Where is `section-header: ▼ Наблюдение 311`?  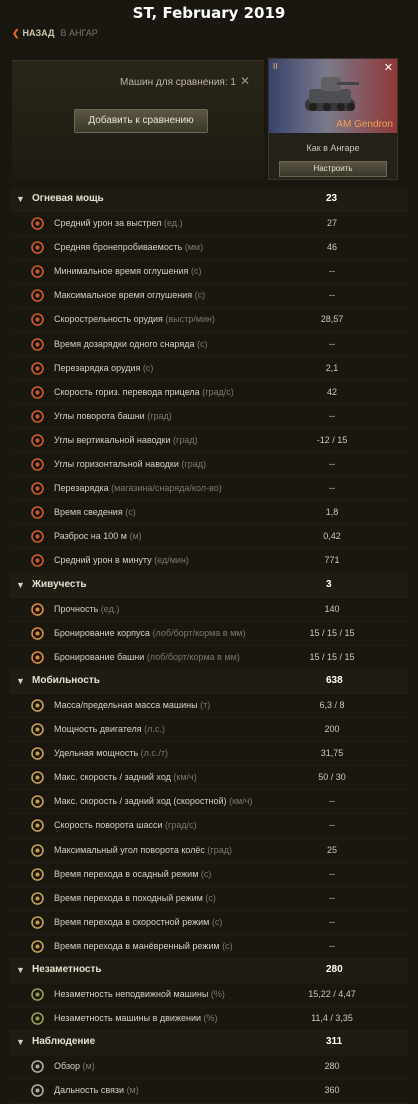 section-header: ▼ Наблюдение 311 is located at coordinates (209, 1043).